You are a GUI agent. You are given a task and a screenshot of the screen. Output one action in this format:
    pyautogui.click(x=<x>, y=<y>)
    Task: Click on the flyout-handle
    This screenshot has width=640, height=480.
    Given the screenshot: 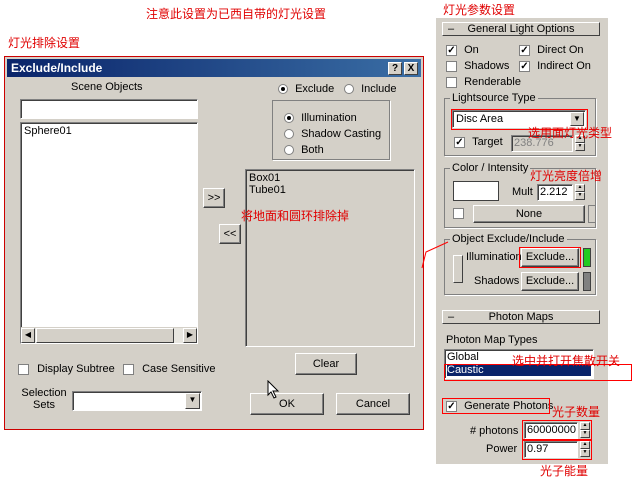 What is the action you would take?
    pyautogui.click(x=458, y=269)
    